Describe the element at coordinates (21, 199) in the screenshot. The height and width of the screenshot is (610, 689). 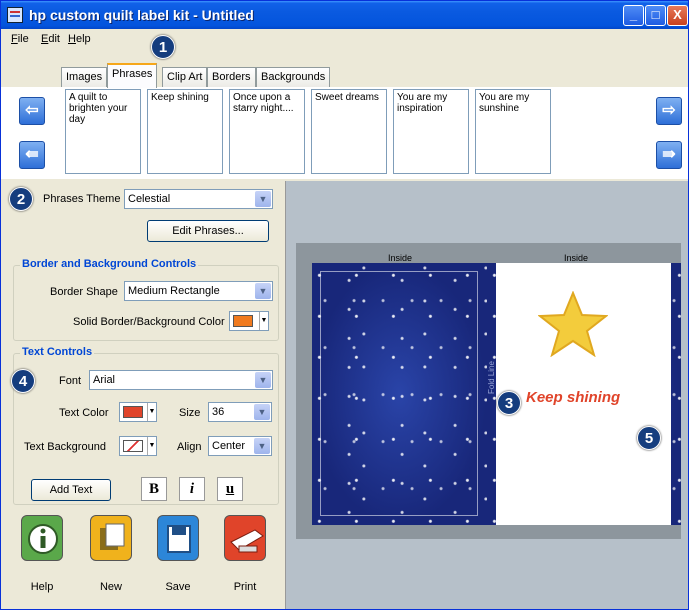
I see `callout-badge-2: 2` at that location.